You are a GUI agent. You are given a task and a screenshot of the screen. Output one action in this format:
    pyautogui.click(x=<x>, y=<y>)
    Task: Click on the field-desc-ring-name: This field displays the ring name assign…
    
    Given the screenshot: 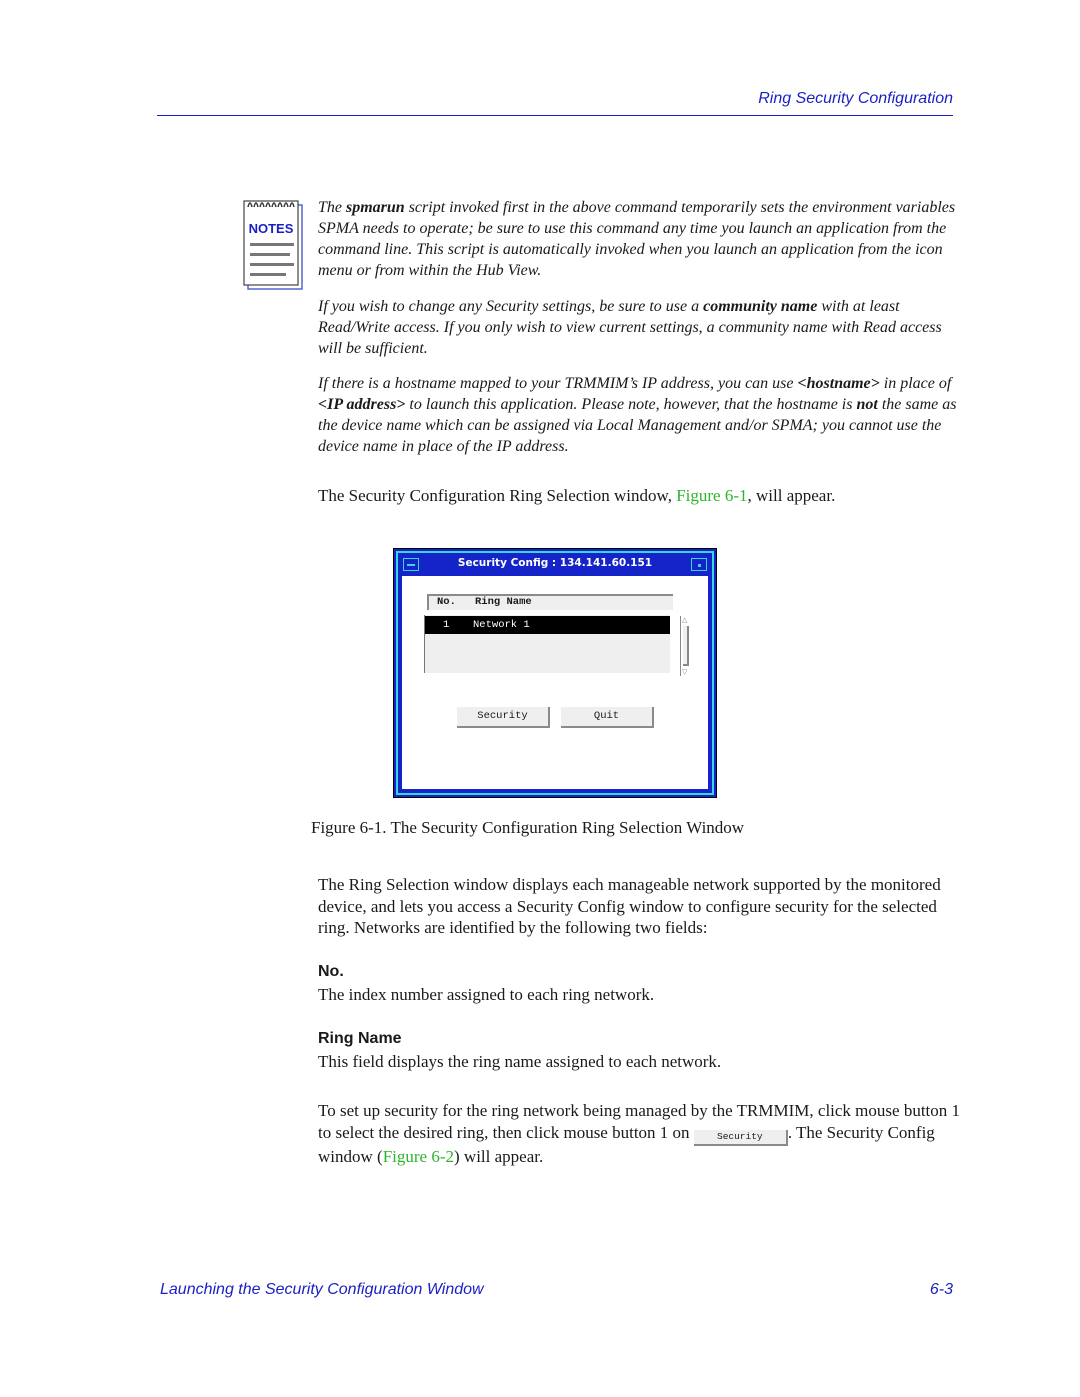 What is the action you would take?
    pyautogui.click(x=520, y=1061)
    